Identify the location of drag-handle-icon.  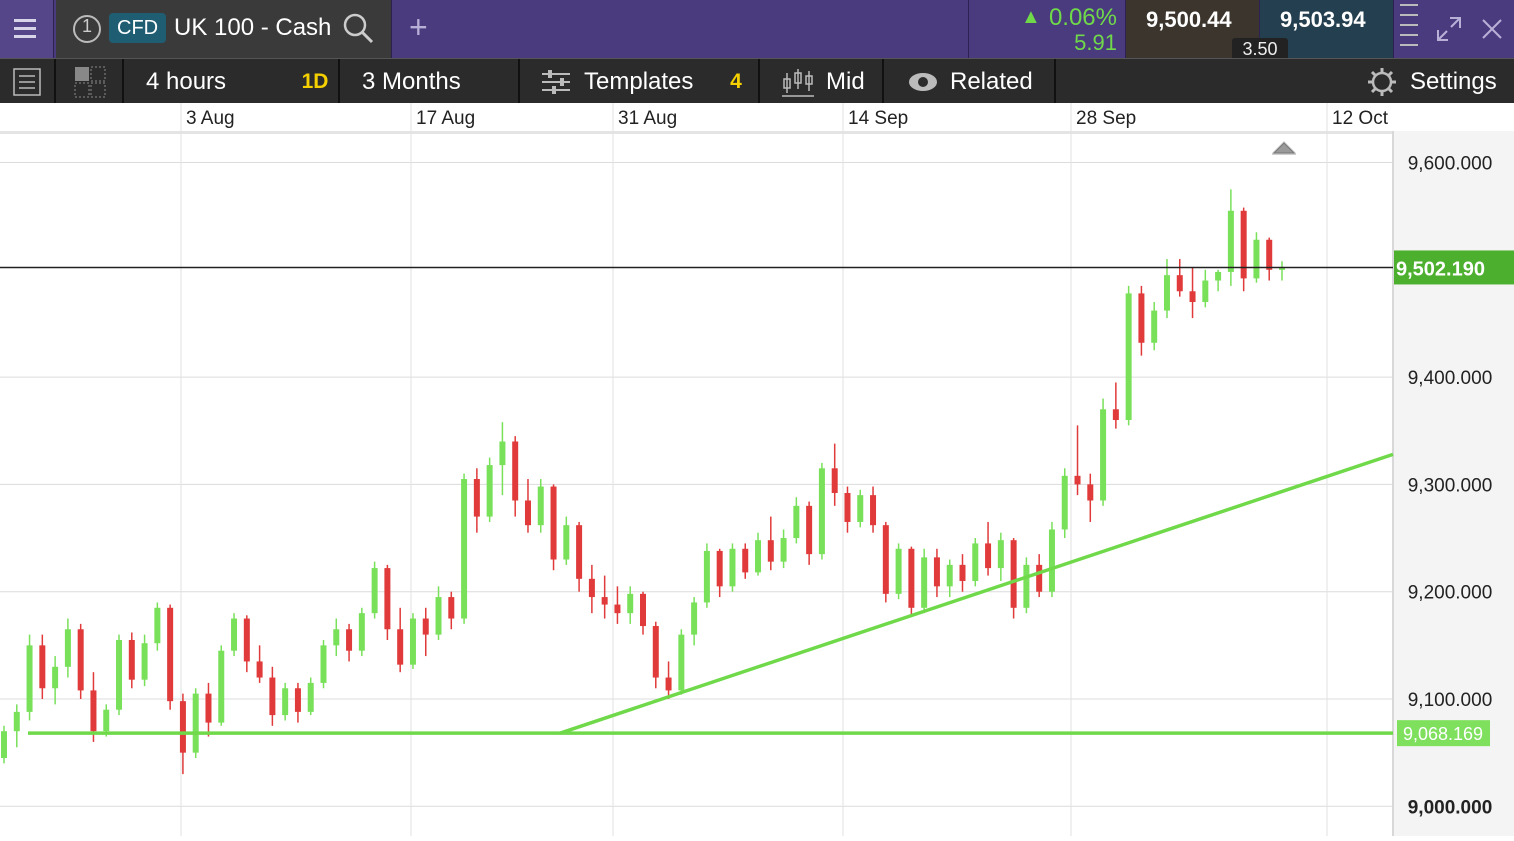
(1409, 25).